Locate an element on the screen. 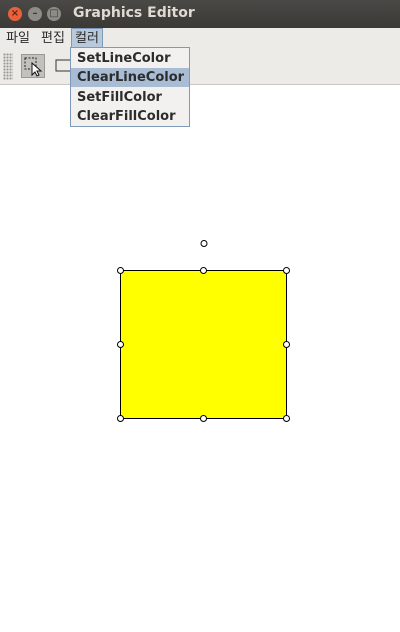 Image resolution: width=400 pixels, height=632 pixels. resize-handle-w is located at coordinates (120, 344).